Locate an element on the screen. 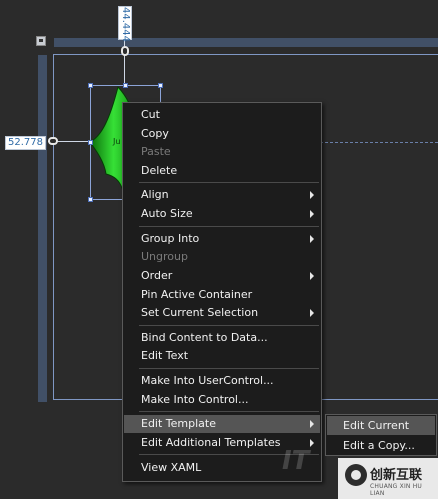 The image size is (438, 499). top-margin-pin-icon is located at coordinates (125, 51).